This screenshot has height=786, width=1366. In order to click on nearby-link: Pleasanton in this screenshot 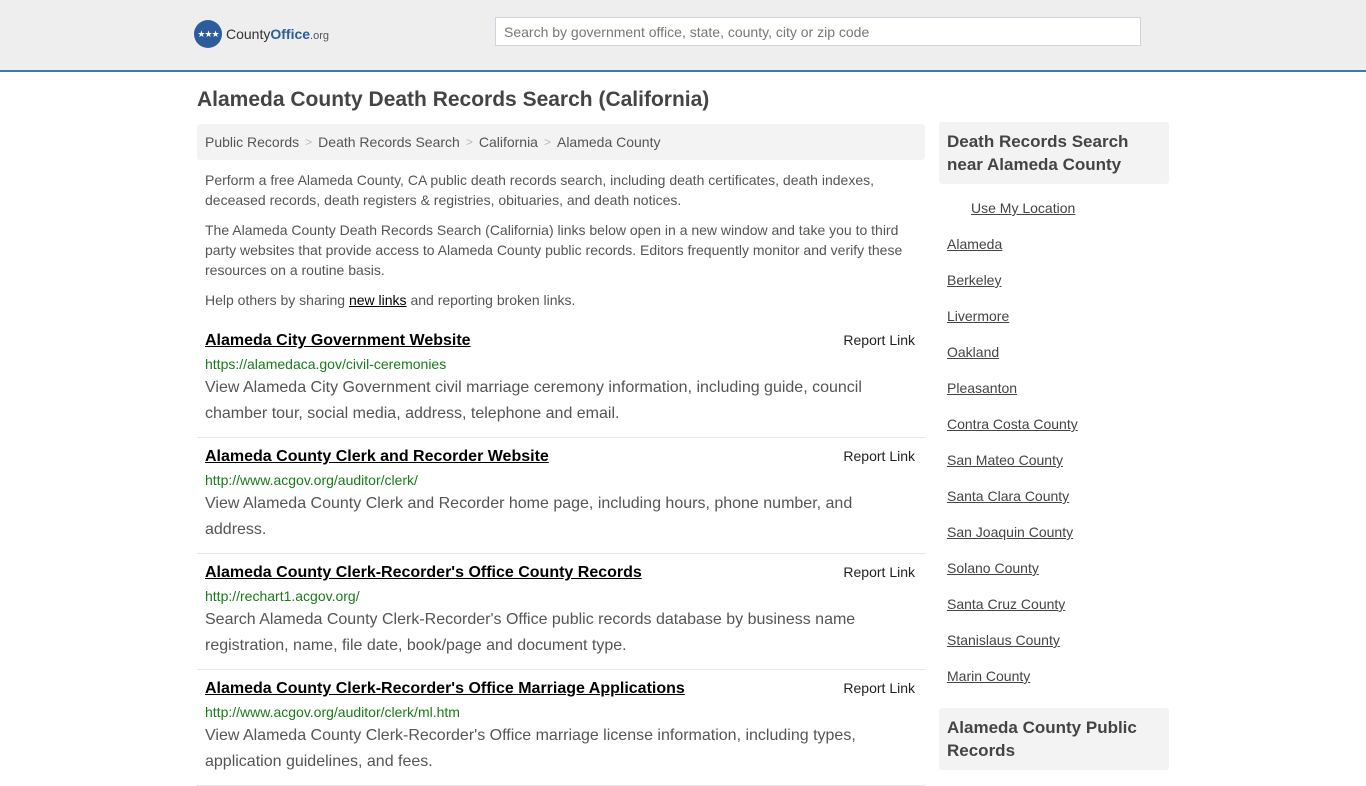, I will do `click(1054, 398)`.